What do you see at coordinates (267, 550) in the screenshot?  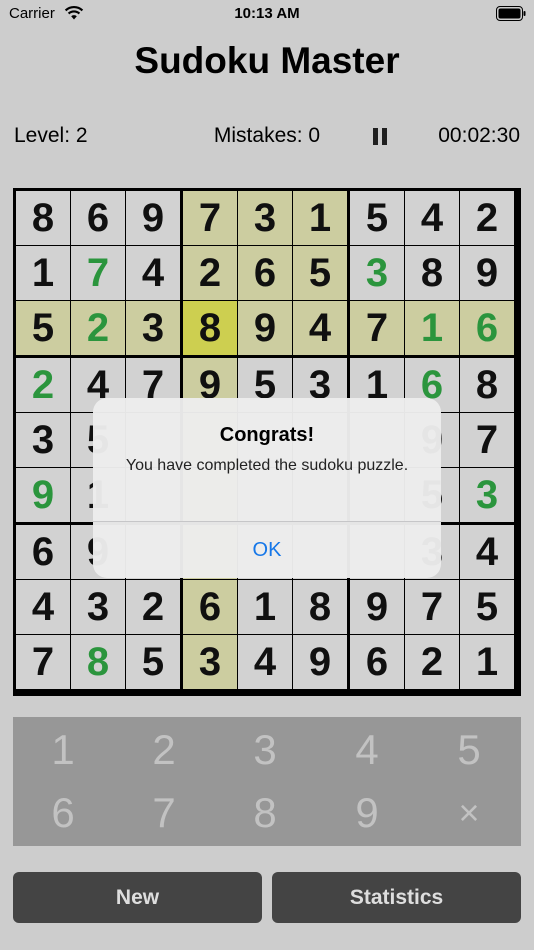 I see `alert-ok-button: OK` at bounding box center [267, 550].